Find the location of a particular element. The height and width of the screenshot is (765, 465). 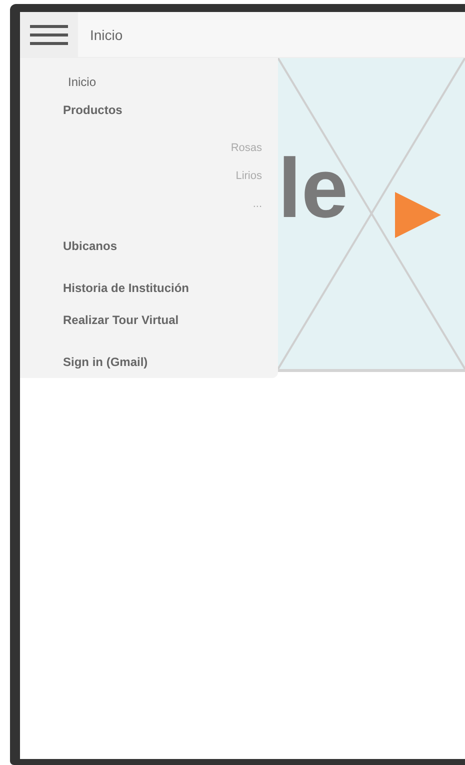

page-title: Inicio is located at coordinates (106, 34).